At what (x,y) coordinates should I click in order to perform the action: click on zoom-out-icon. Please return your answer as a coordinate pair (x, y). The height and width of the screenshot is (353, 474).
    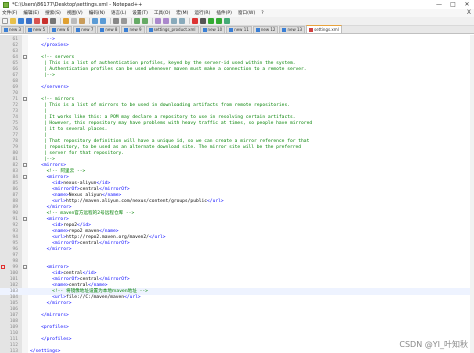
    Looking at the image, I should click on (145, 21).